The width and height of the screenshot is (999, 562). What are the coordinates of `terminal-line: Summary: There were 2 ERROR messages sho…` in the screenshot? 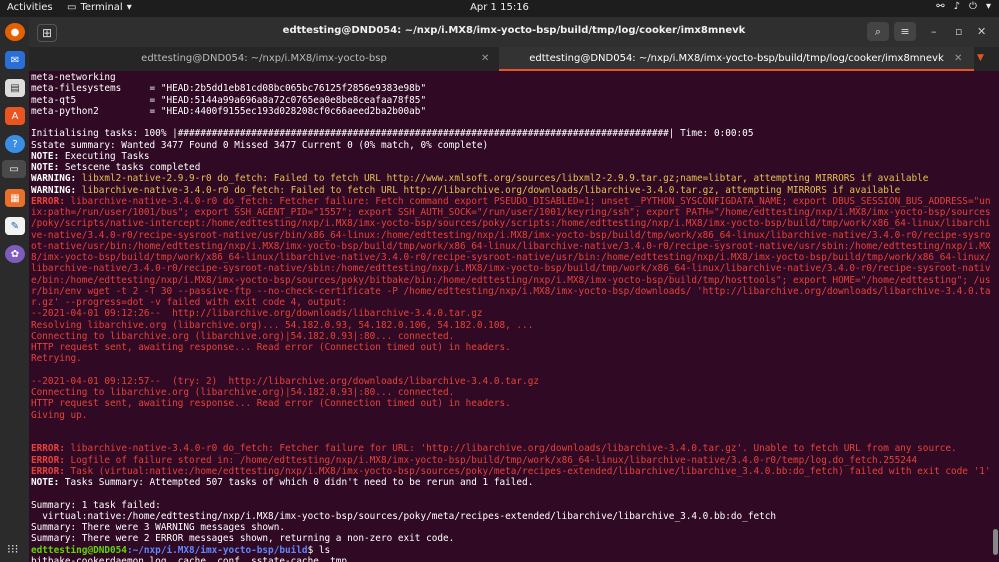 It's located at (511, 538).